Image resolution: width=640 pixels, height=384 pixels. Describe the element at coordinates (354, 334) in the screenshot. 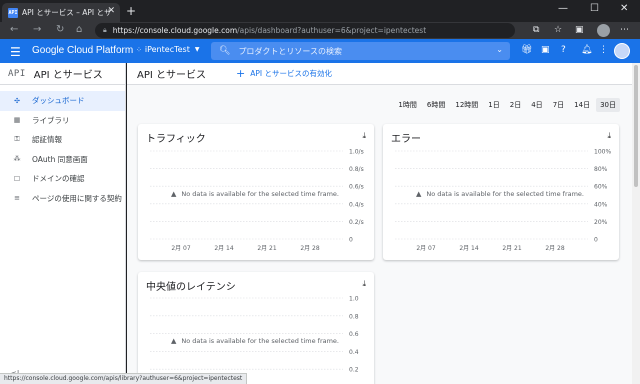

I see `y-tick-label: 0.6` at that location.